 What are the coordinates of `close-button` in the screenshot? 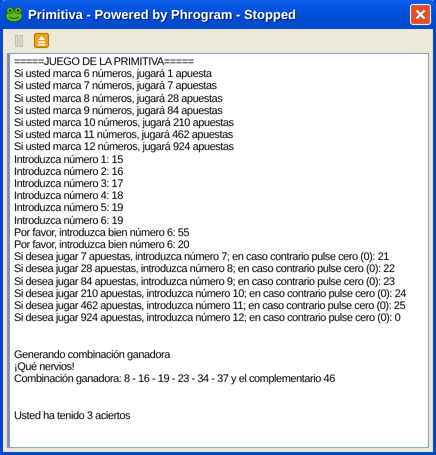 It's located at (420, 14).